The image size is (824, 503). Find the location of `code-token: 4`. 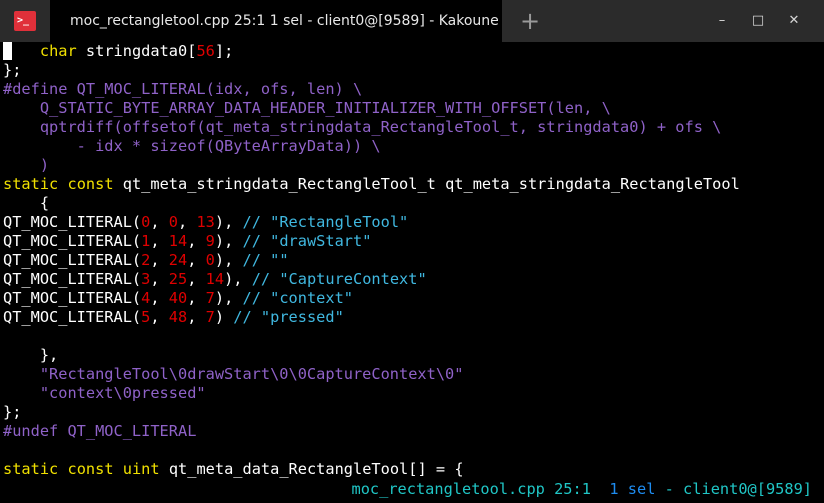

code-token: 4 is located at coordinates (146, 298).